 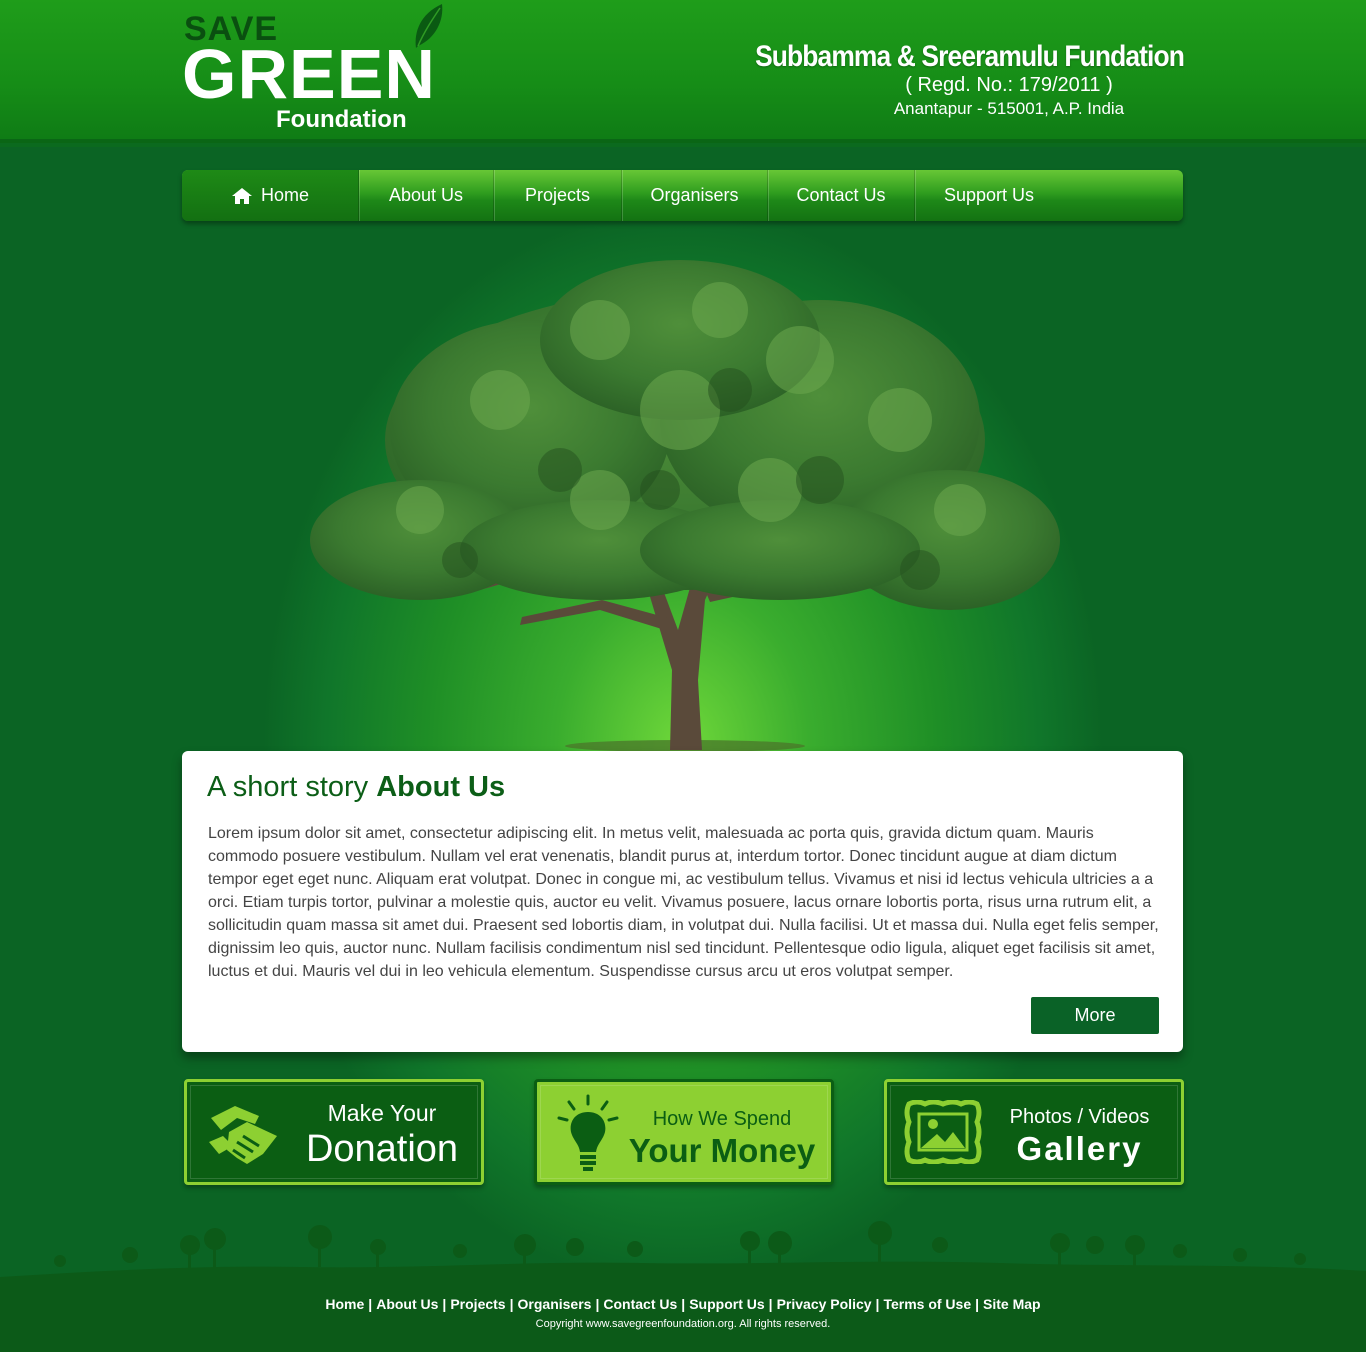 I want to click on handshake-icon, so click(x=243, y=1135).